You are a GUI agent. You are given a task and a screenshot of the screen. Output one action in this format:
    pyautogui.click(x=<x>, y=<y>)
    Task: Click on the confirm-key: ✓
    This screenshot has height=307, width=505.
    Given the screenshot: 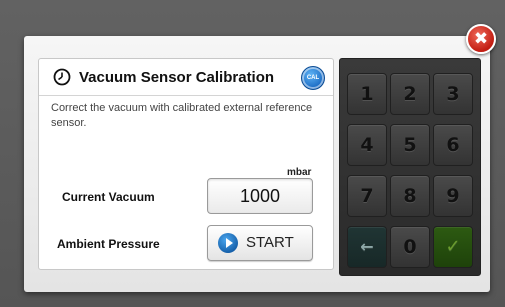 What is the action you would take?
    pyautogui.click(x=453, y=247)
    